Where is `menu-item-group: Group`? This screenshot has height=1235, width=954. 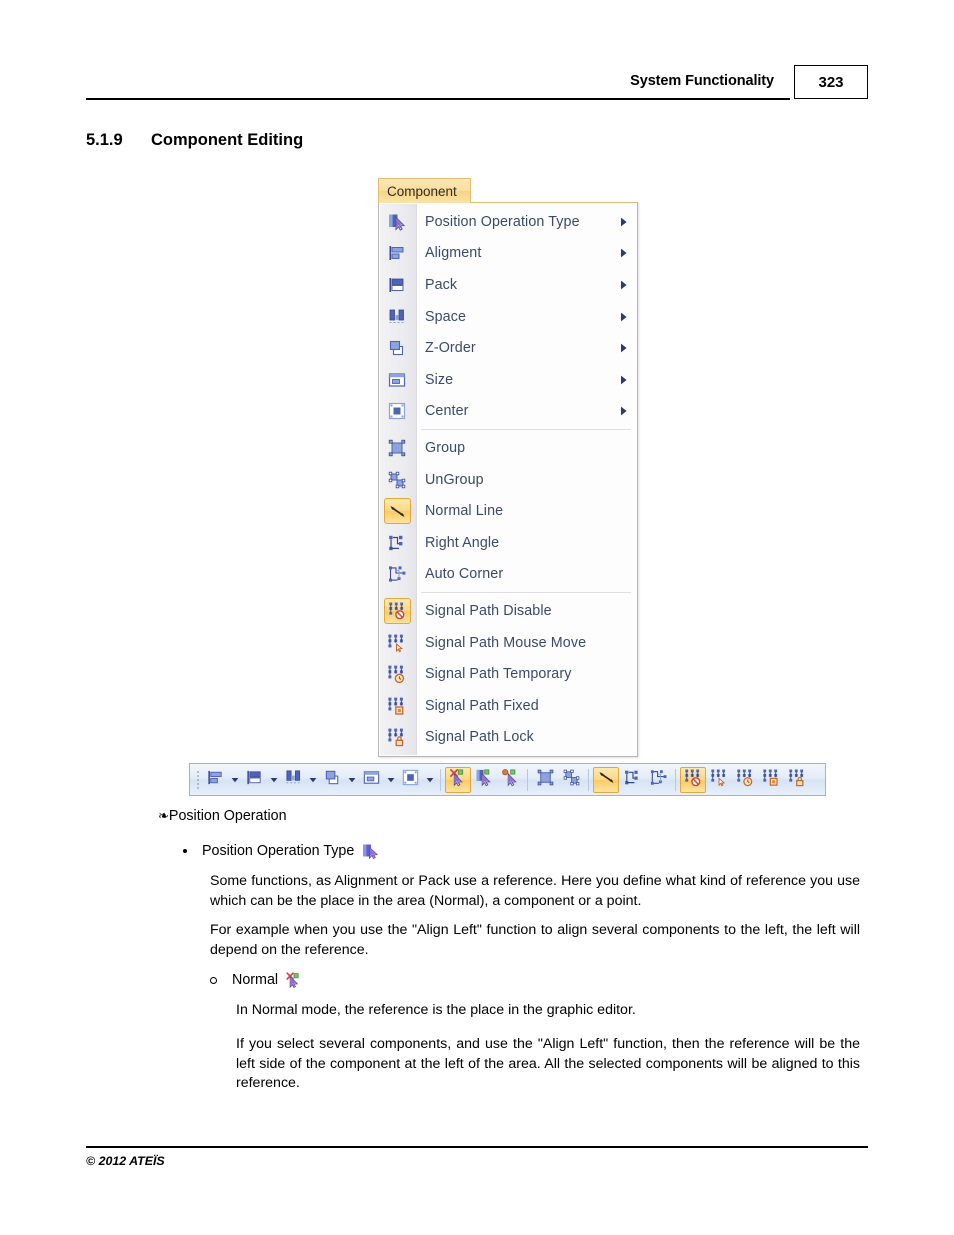 menu-item-group: Group is located at coordinates (508, 448).